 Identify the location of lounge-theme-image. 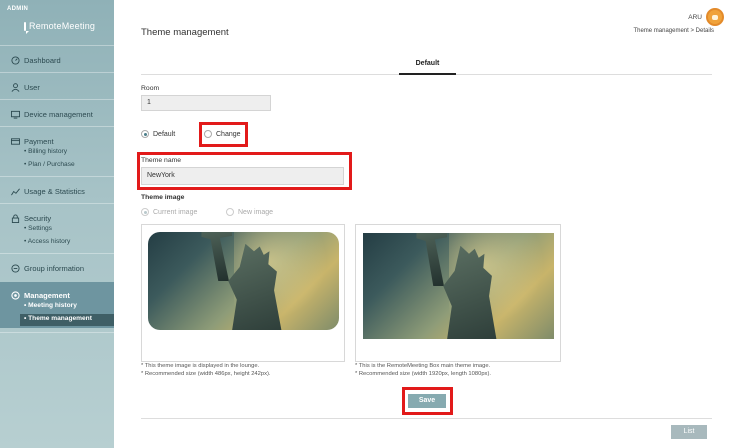
(243, 281).